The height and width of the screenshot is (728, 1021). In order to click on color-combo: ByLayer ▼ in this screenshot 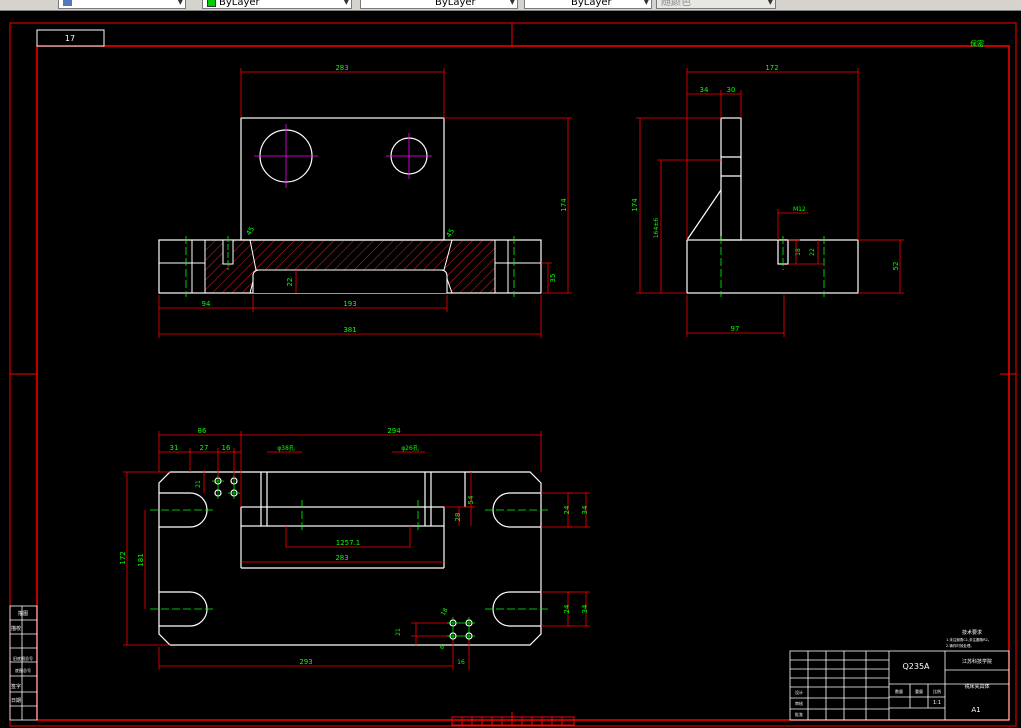, I will do `click(277, 4)`.